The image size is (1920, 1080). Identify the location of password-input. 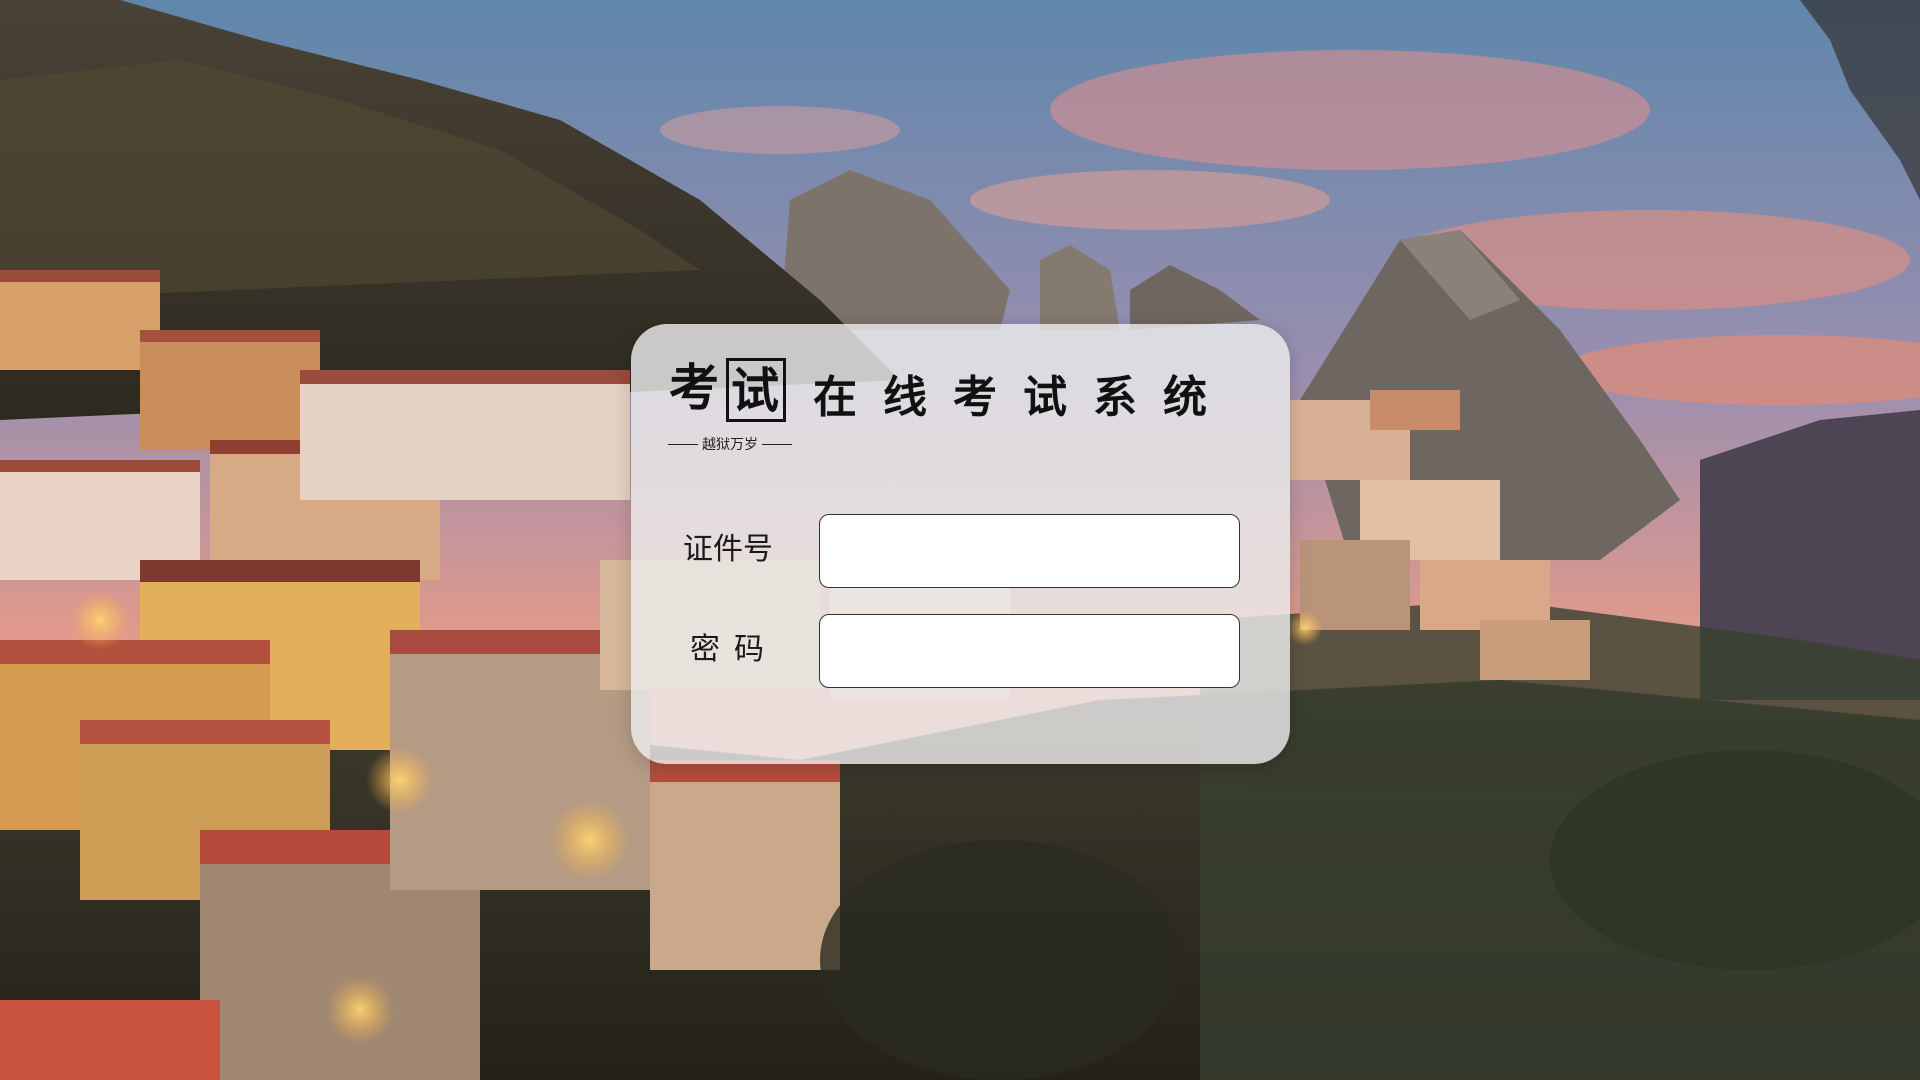
(1029, 651).